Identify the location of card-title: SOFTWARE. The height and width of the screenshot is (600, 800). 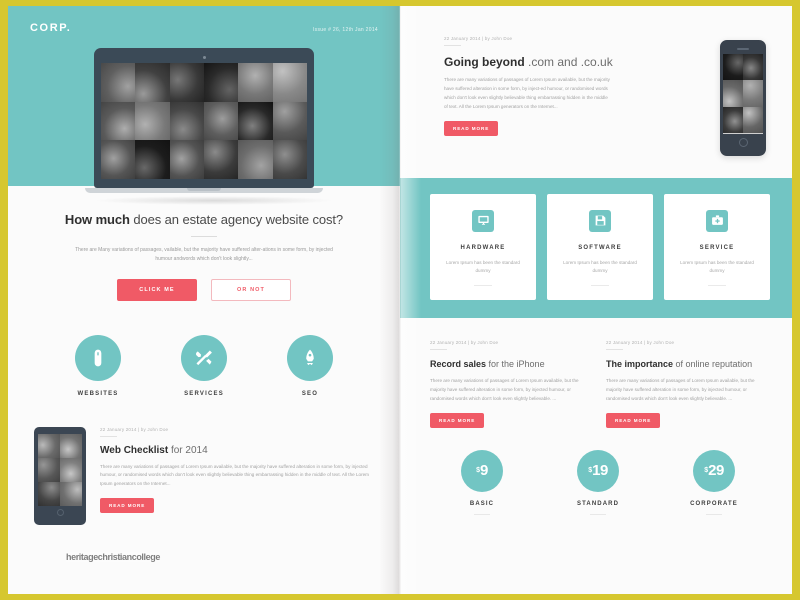
(600, 247).